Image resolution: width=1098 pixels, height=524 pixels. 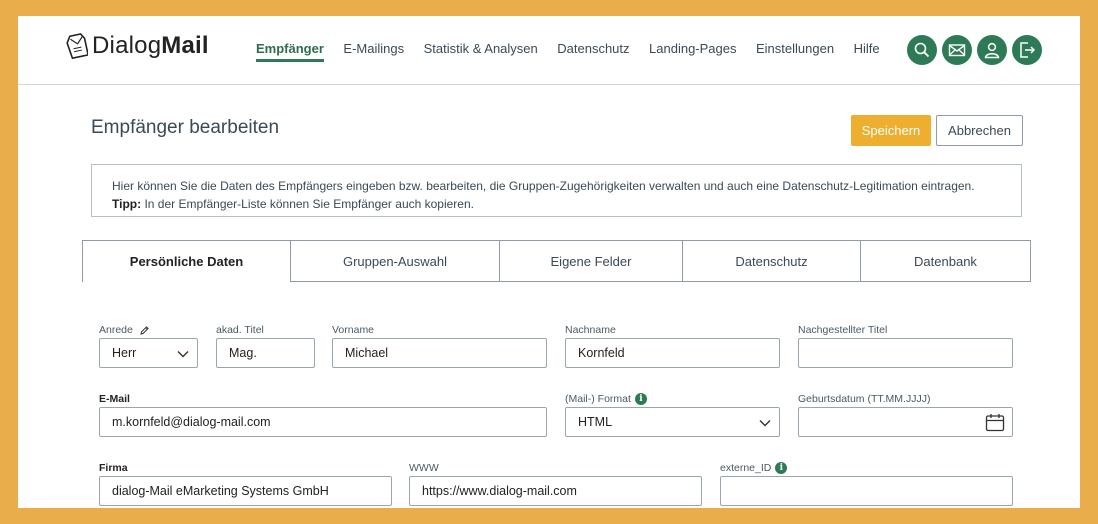 What do you see at coordinates (591, 261) in the screenshot?
I see `tab-eigene-felder: Eigene Felder` at bounding box center [591, 261].